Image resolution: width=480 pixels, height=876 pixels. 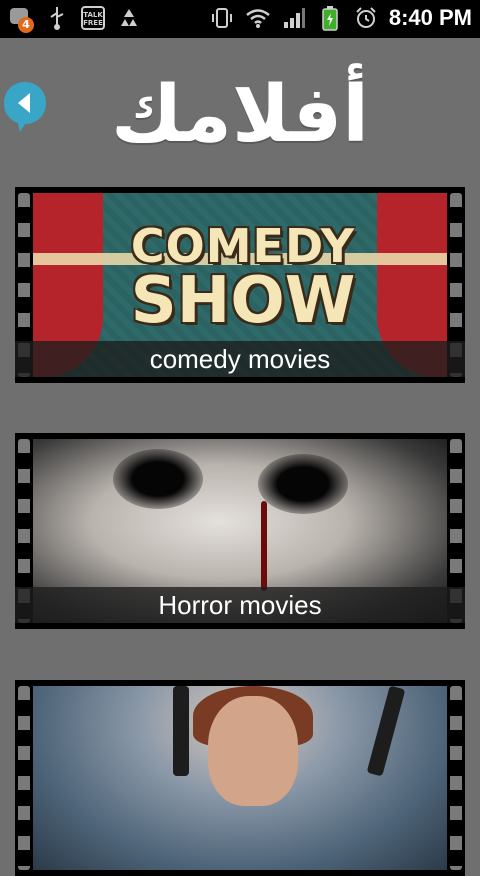 I want to click on alarm-icon, so click(x=366, y=18).